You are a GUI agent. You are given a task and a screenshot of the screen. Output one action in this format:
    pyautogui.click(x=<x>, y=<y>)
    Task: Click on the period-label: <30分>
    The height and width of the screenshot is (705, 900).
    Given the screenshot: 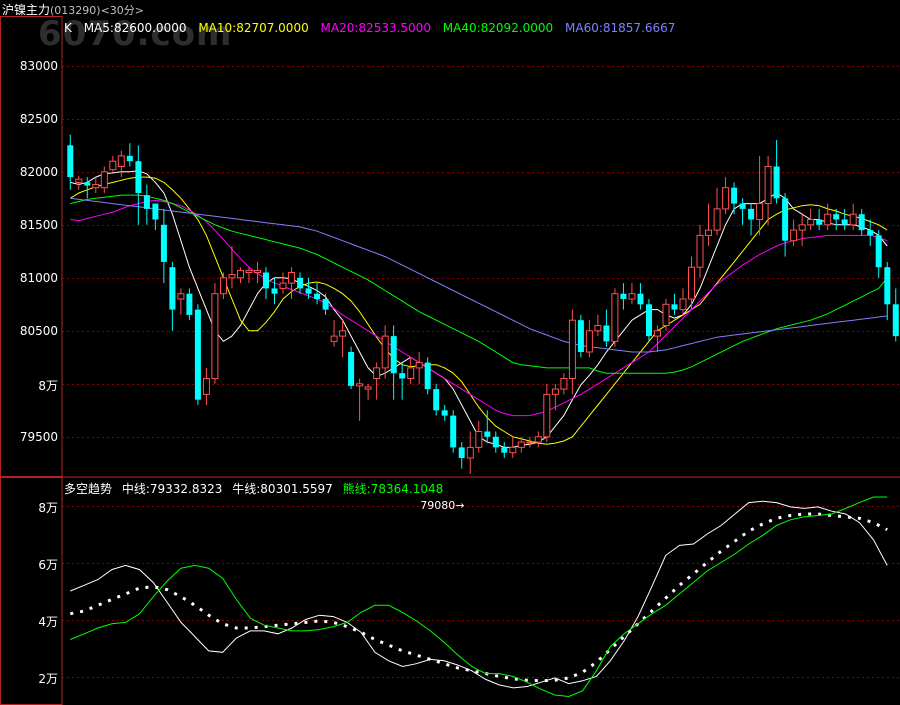 What is the action you would take?
    pyautogui.click(x=122, y=10)
    